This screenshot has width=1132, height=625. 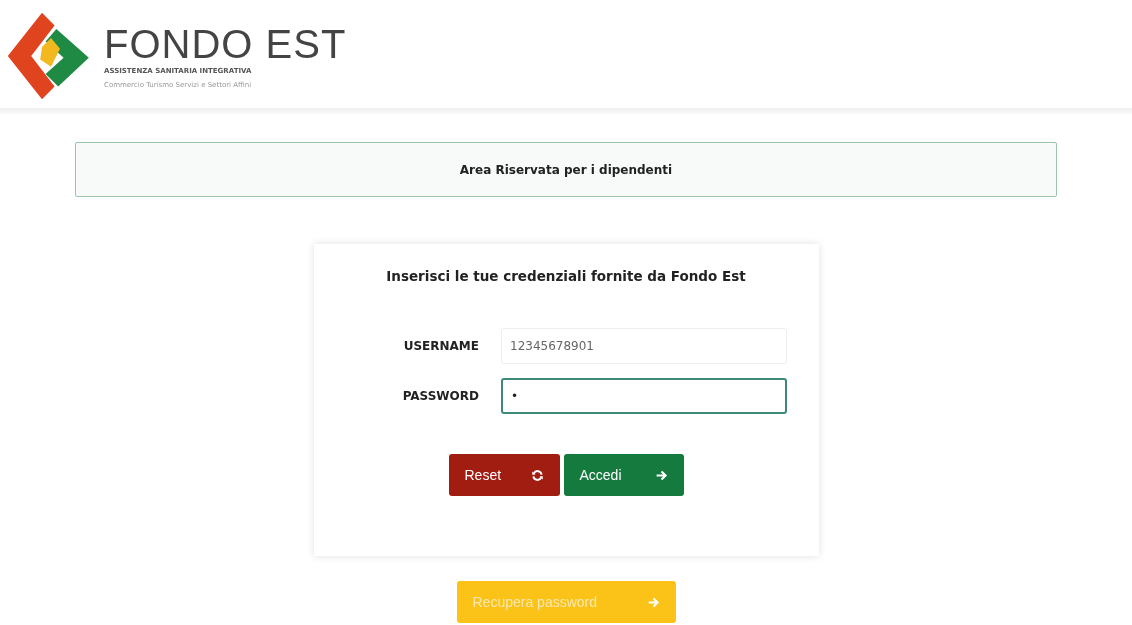 I want to click on reset-button: Reset, so click(x=504, y=475).